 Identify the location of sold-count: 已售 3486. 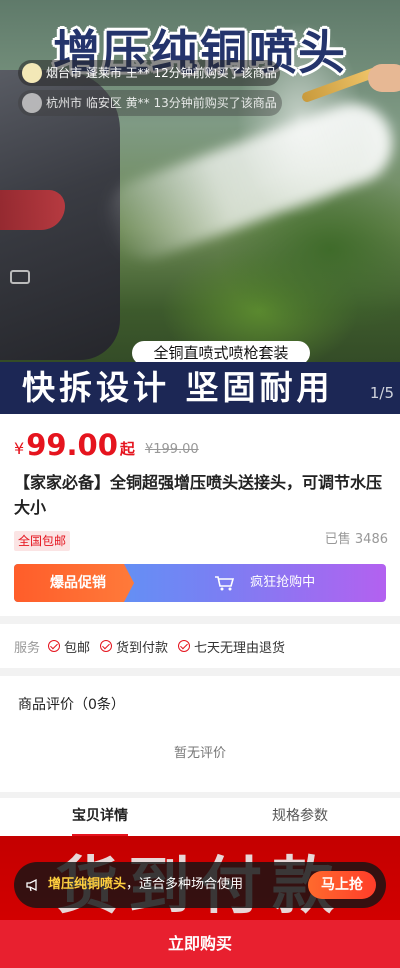
(356, 539).